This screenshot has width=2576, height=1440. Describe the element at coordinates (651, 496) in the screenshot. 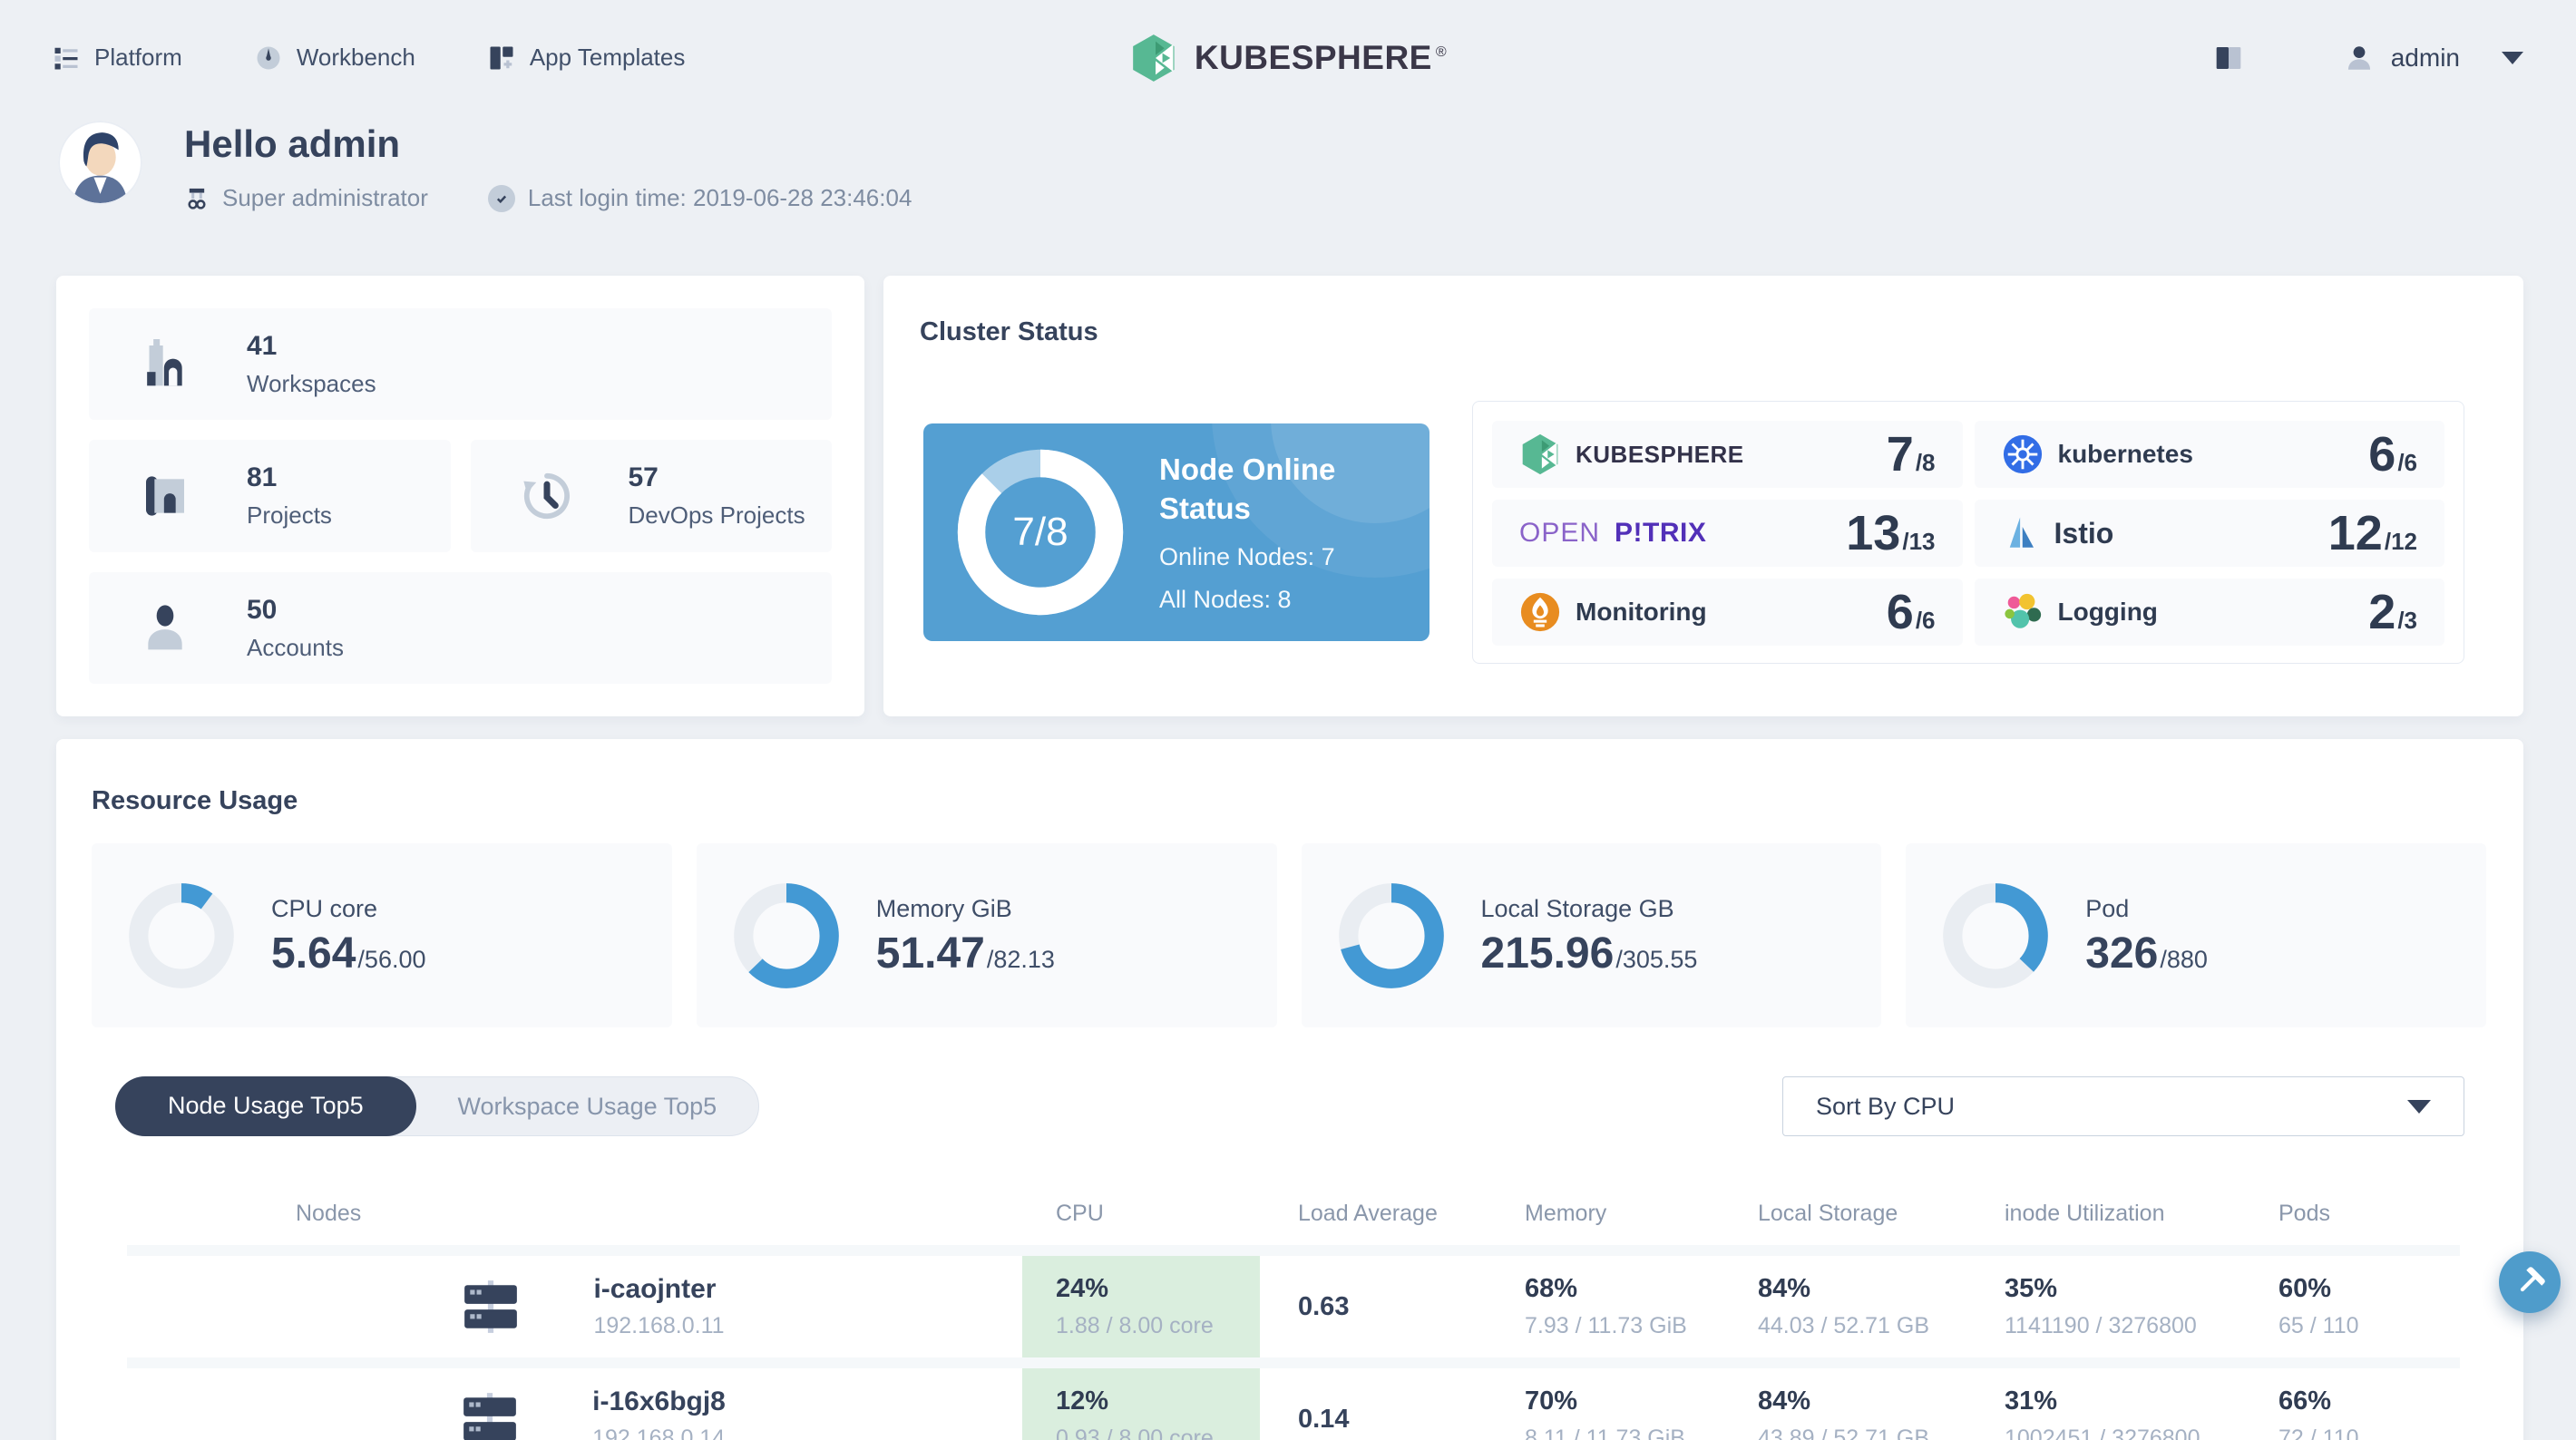

I see `stat-tile-devops-projects: 57 DevOps Projects` at that location.